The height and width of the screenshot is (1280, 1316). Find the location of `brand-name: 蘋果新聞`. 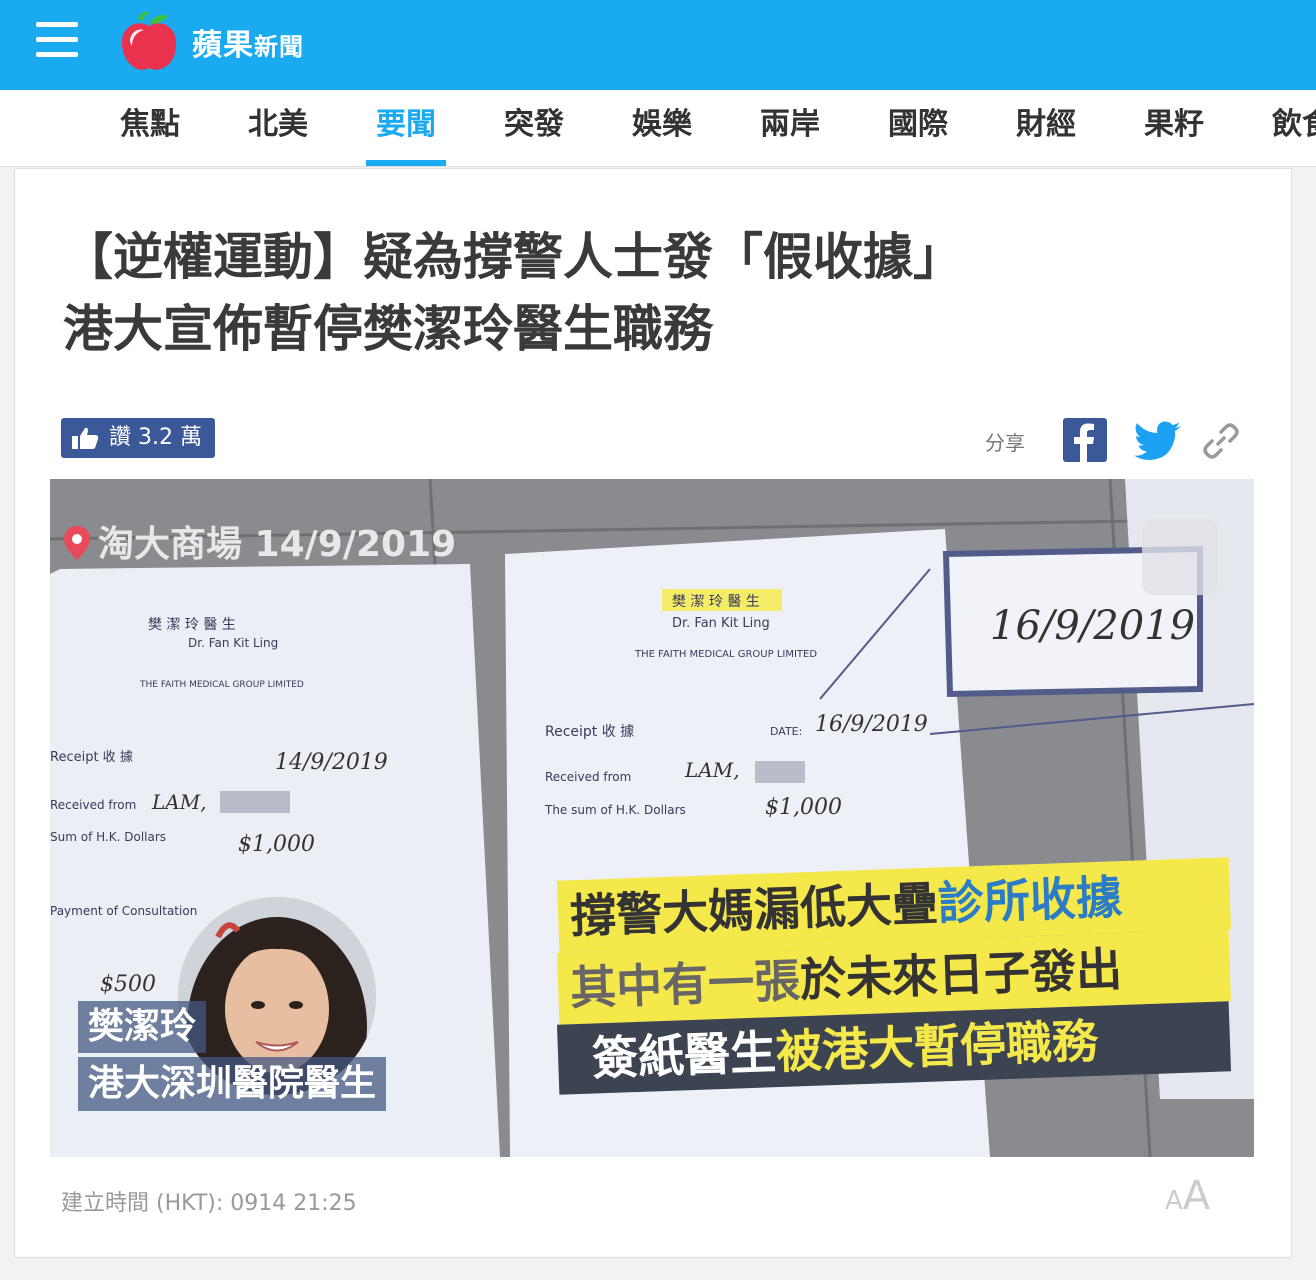

brand-name: 蘋果新聞 is located at coordinates (248, 42).